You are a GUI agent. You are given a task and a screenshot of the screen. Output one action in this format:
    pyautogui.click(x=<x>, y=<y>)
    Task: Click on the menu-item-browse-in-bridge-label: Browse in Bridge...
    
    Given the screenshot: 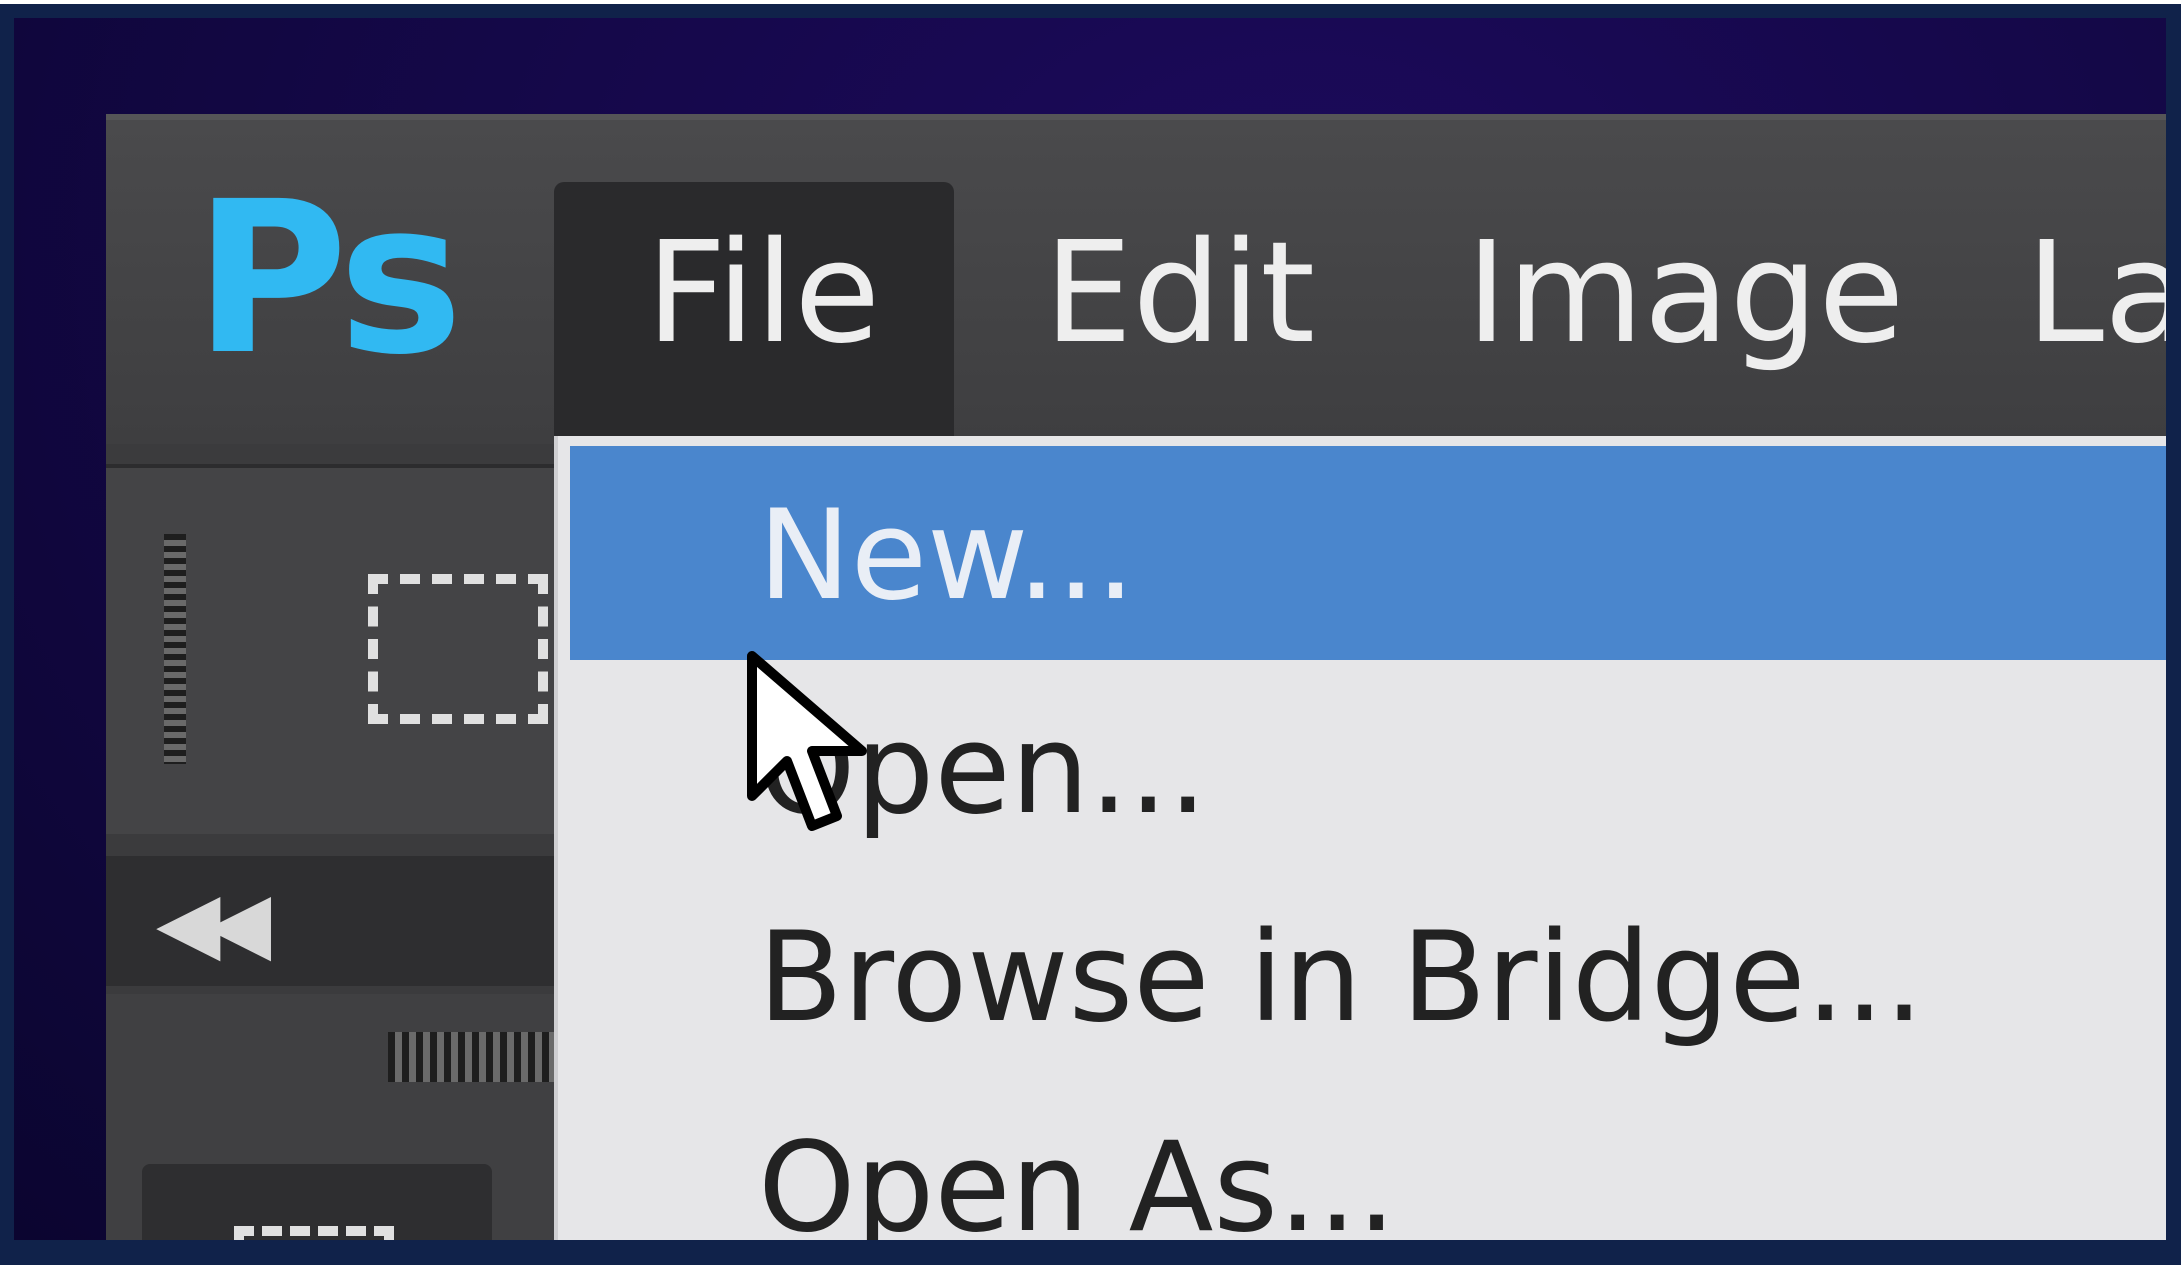 What is the action you would take?
    pyautogui.click(x=1341, y=978)
    